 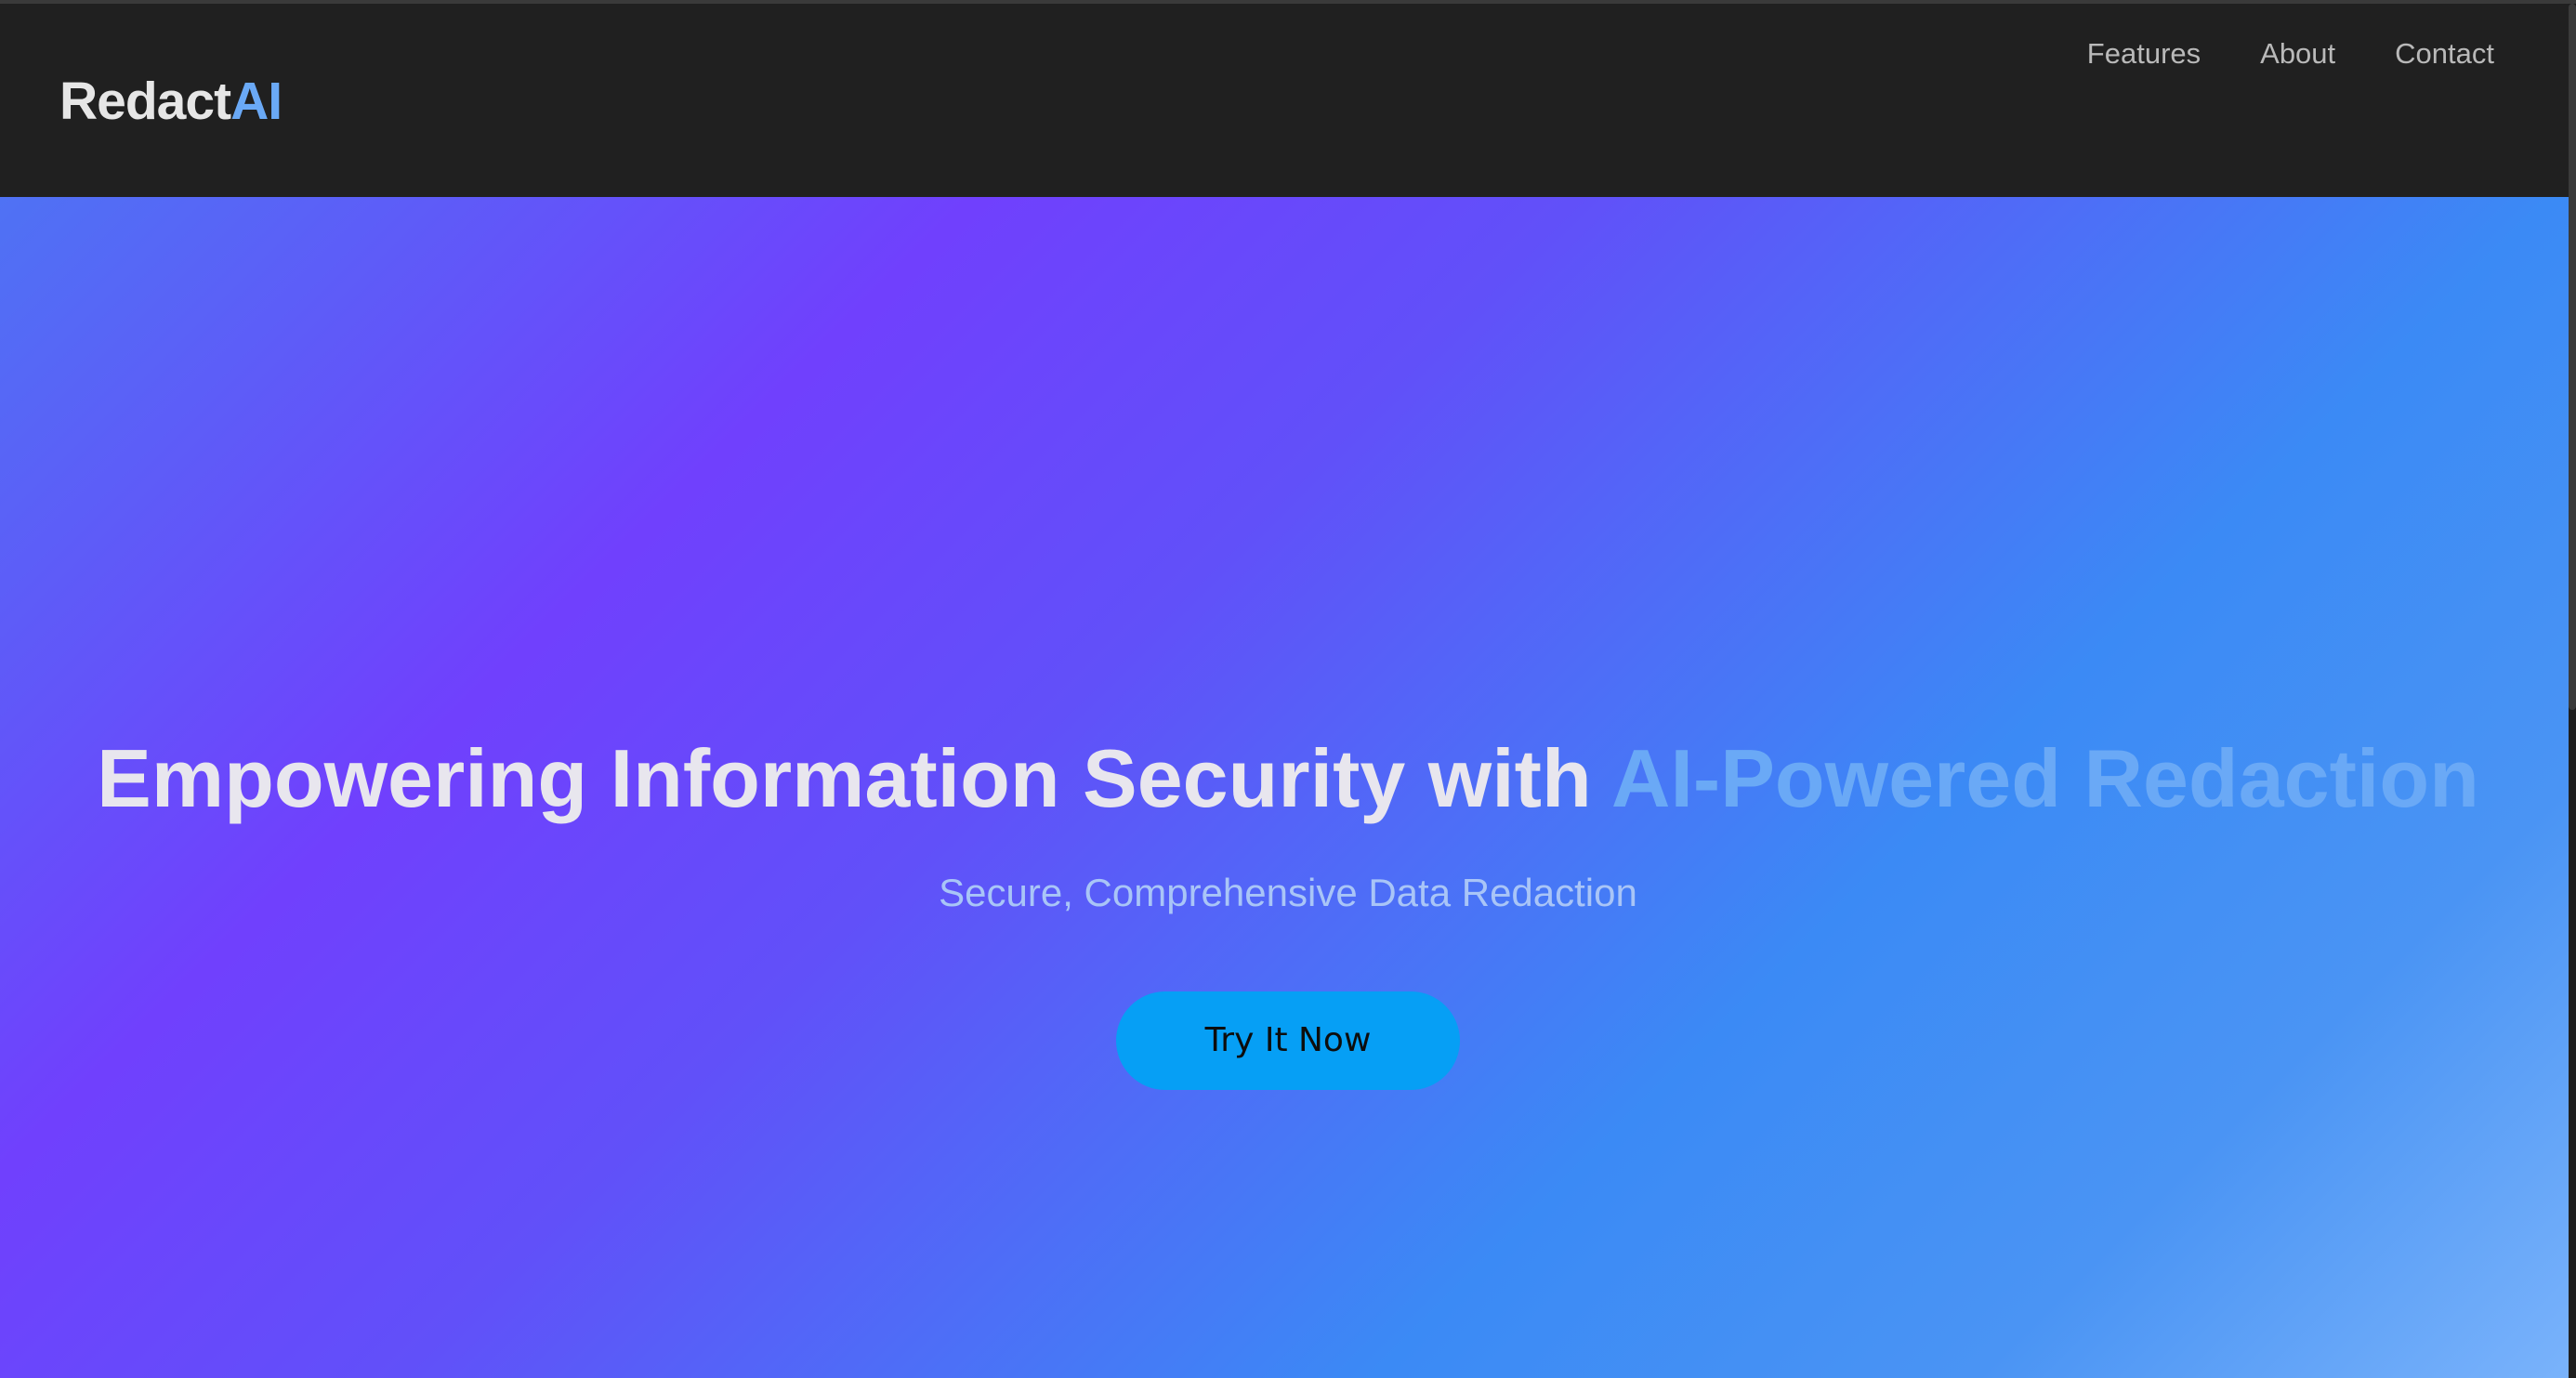 I want to click on headline-main: Empowering Information Security with, so click(x=854, y=778).